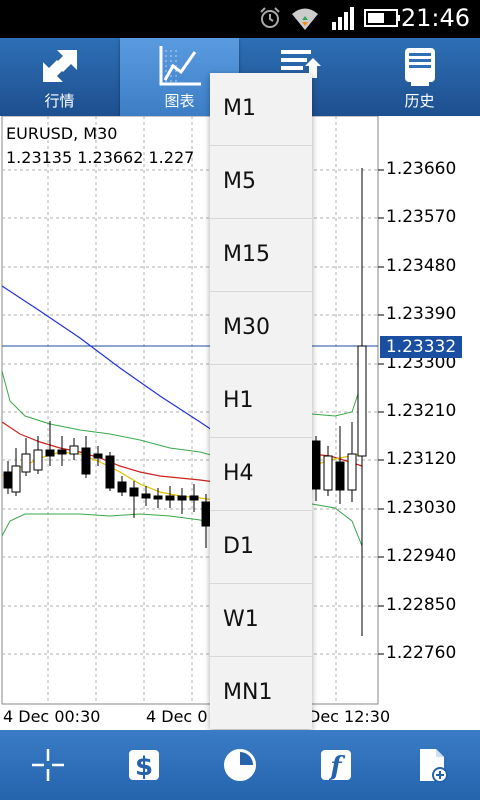  Describe the element at coordinates (108, 413) in the screenshot. I see `bollinger-upper-line` at that location.